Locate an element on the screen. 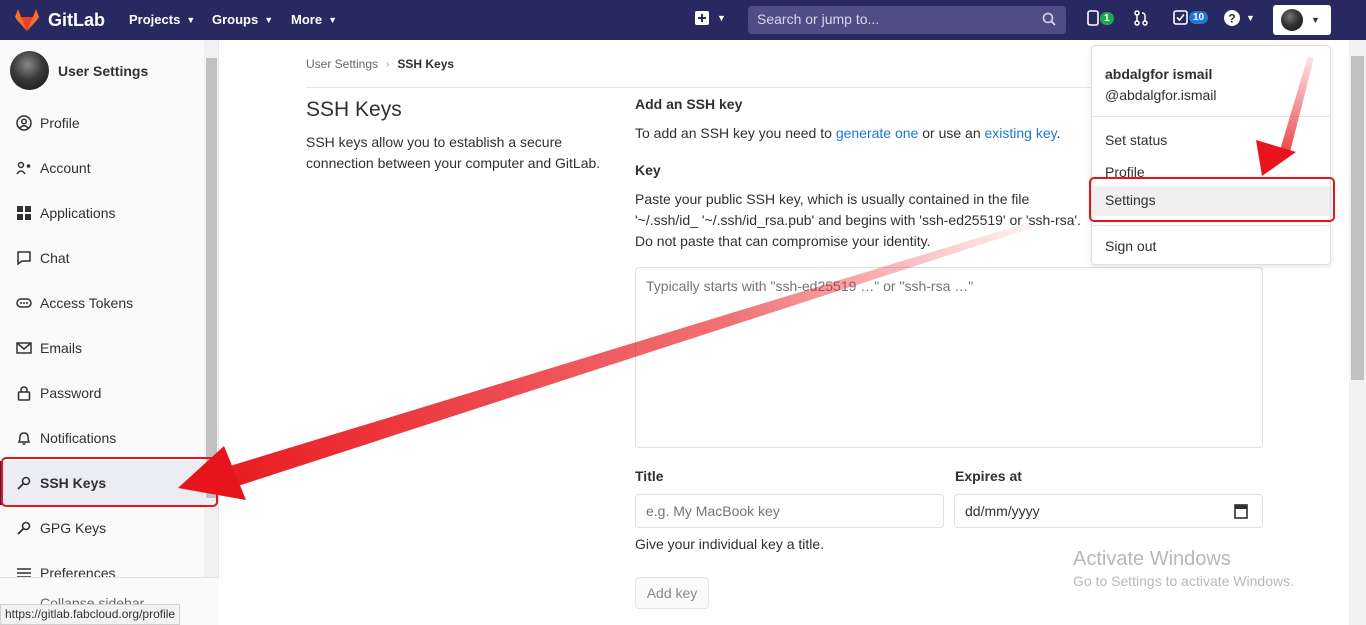 This screenshot has height=625, width=1366. issues-button: 1 is located at coordinates (1100, 18).